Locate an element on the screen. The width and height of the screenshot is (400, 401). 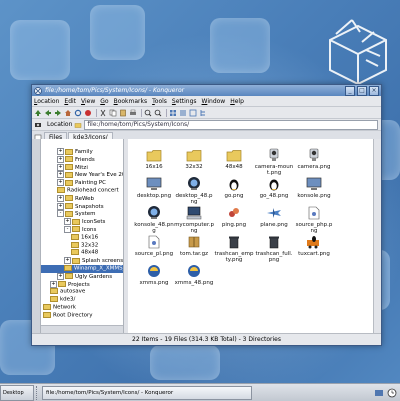
print-icon is located at coordinates (133, 113).